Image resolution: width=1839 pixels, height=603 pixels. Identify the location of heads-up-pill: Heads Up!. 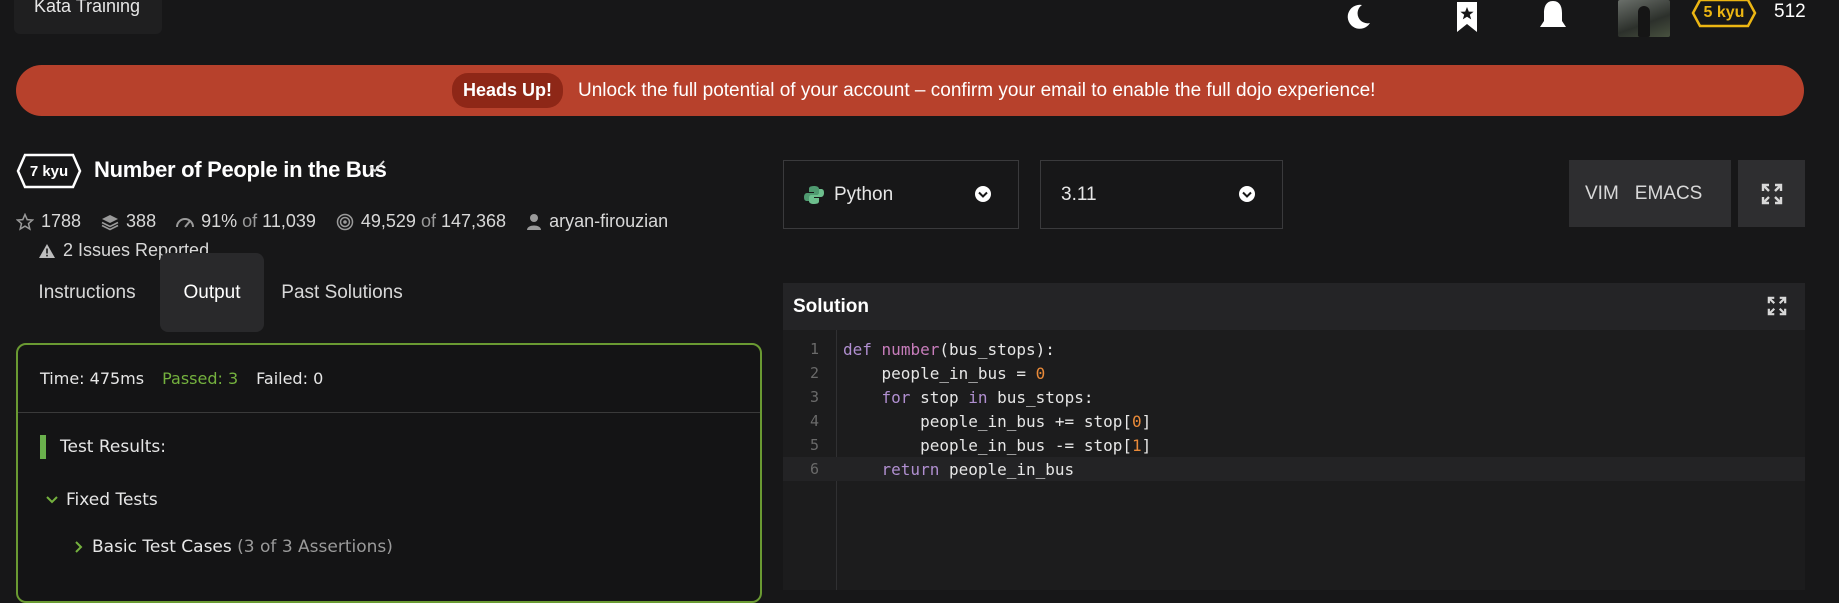
(508, 90).